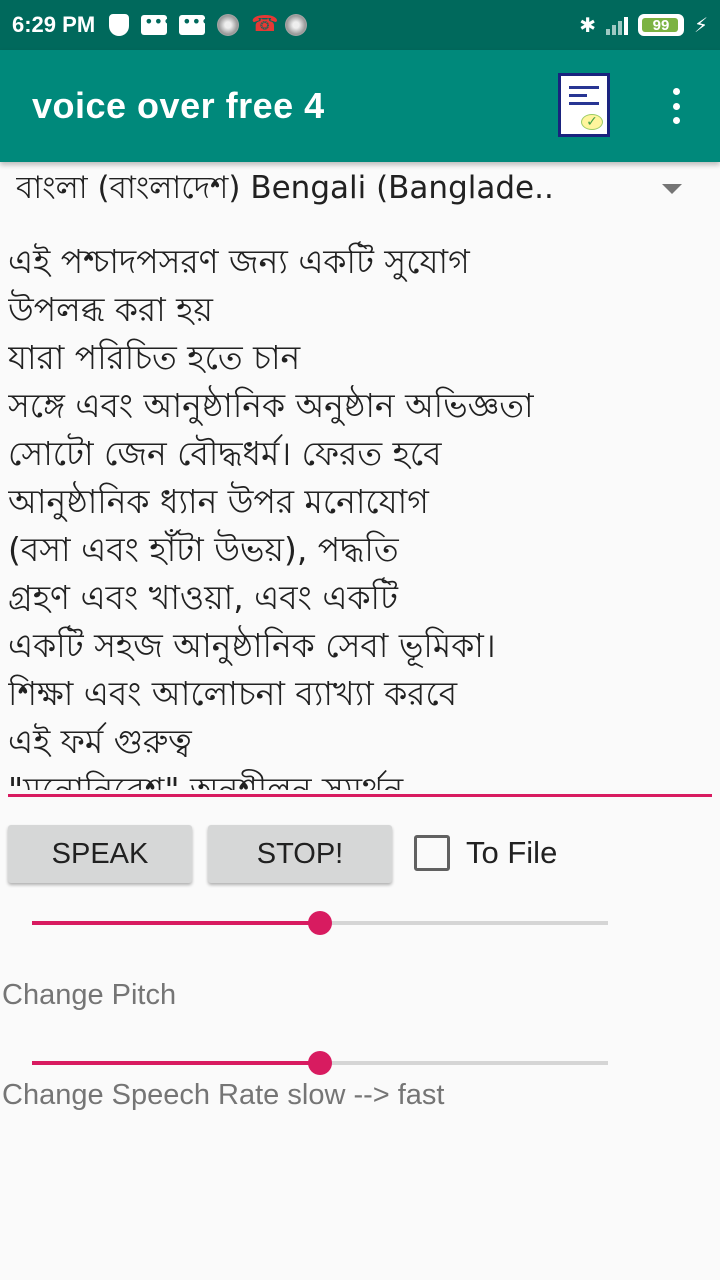 This screenshot has height=1280, width=720. I want to click on editor-line: শিক্ষা এবং আলোচনা ব্যাখ্যা করবে, so click(233, 693).